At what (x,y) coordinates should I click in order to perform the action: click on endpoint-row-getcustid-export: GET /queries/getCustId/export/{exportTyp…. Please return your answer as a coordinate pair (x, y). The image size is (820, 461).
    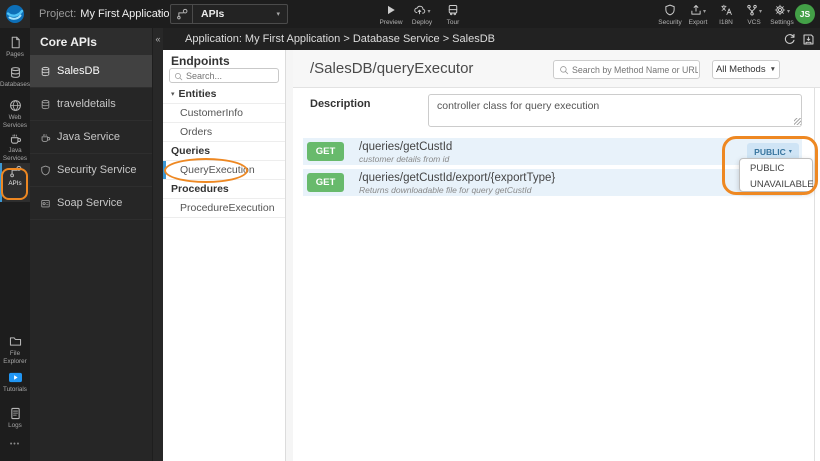
    Looking at the image, I should click on (552, 182).